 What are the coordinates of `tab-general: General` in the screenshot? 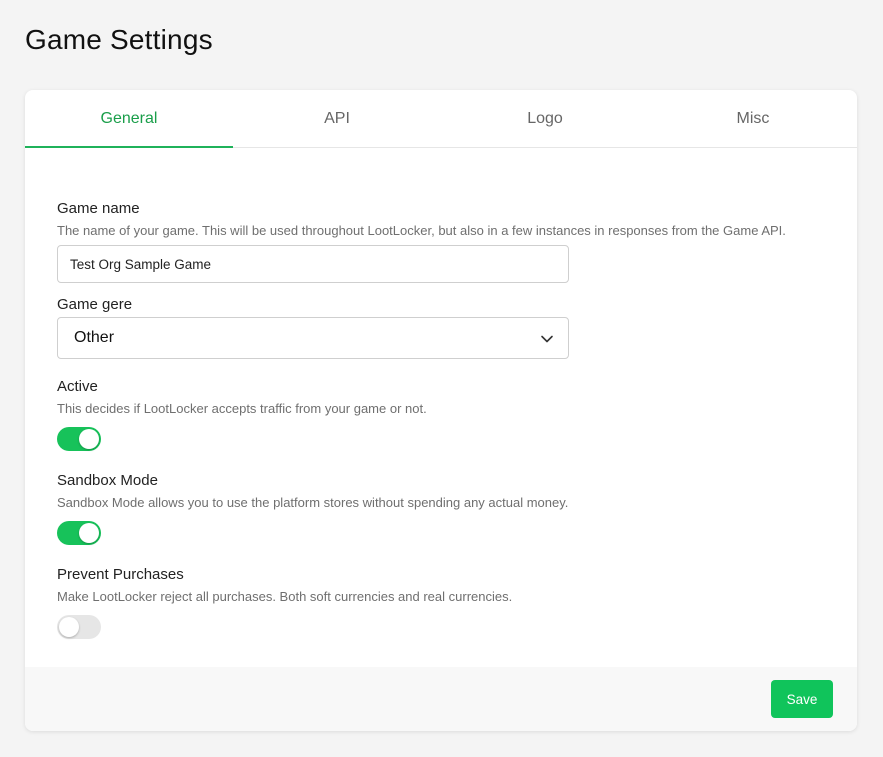 It's located at (129, 119).